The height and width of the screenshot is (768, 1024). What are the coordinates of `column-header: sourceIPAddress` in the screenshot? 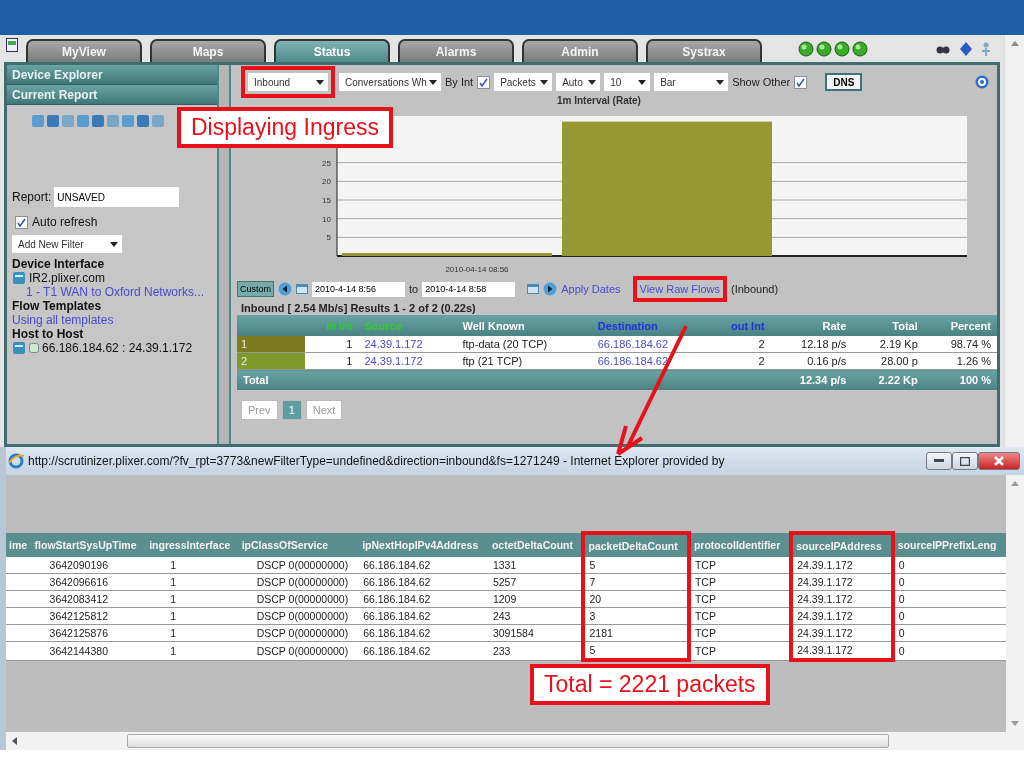 It's located at (842, 545).